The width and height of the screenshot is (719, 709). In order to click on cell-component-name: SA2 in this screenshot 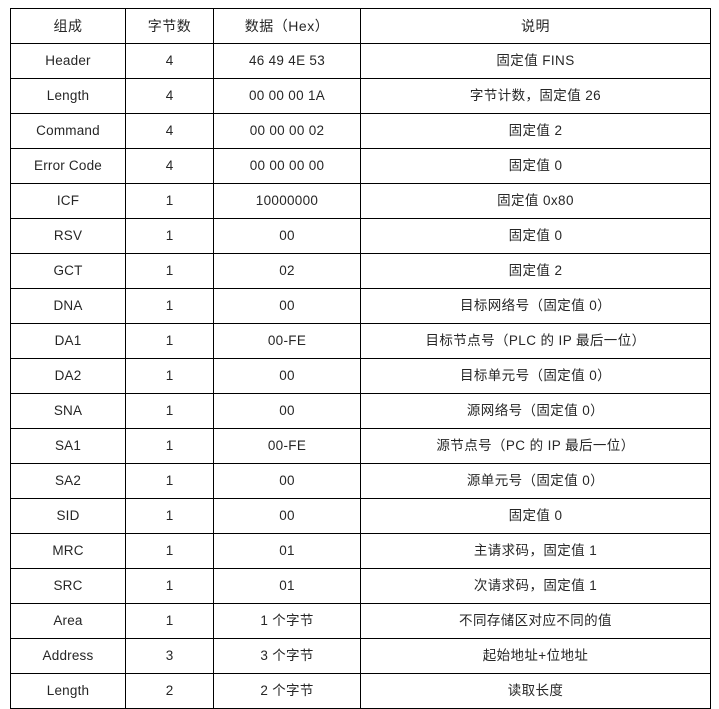, I will do `click(68, 481)`.